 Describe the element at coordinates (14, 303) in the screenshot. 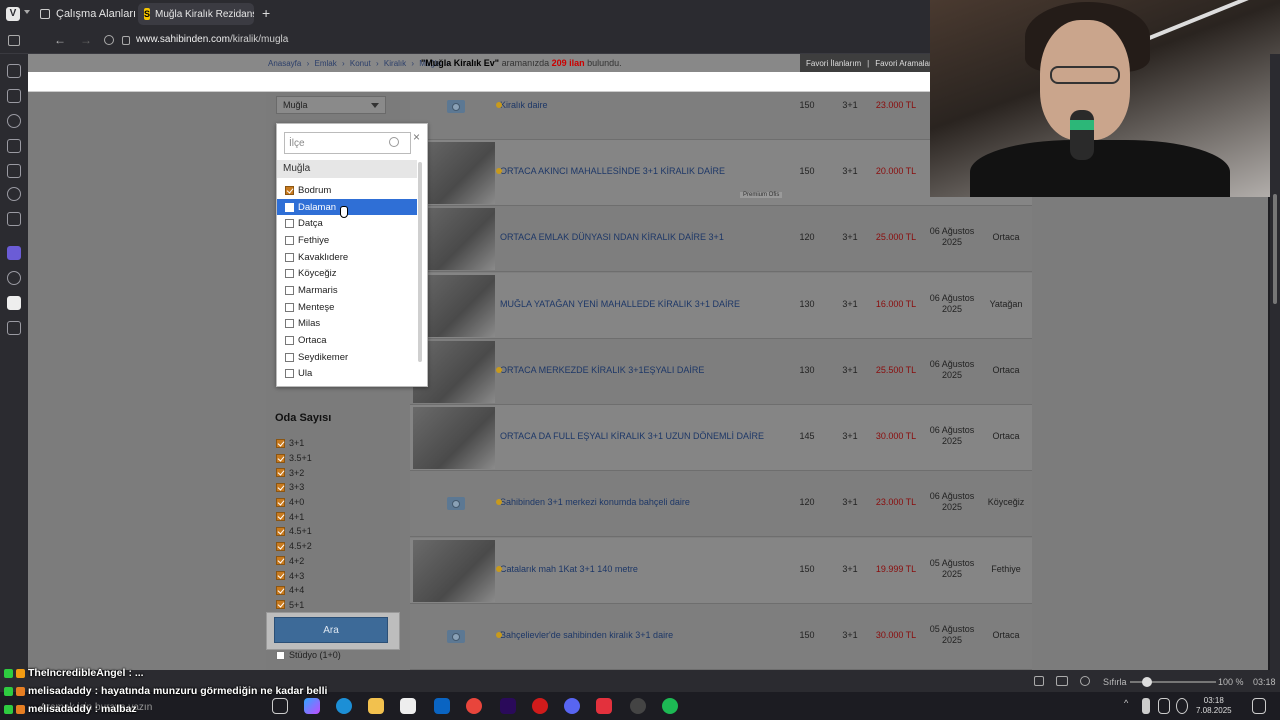

I see `wikipedia-icon` at that location.